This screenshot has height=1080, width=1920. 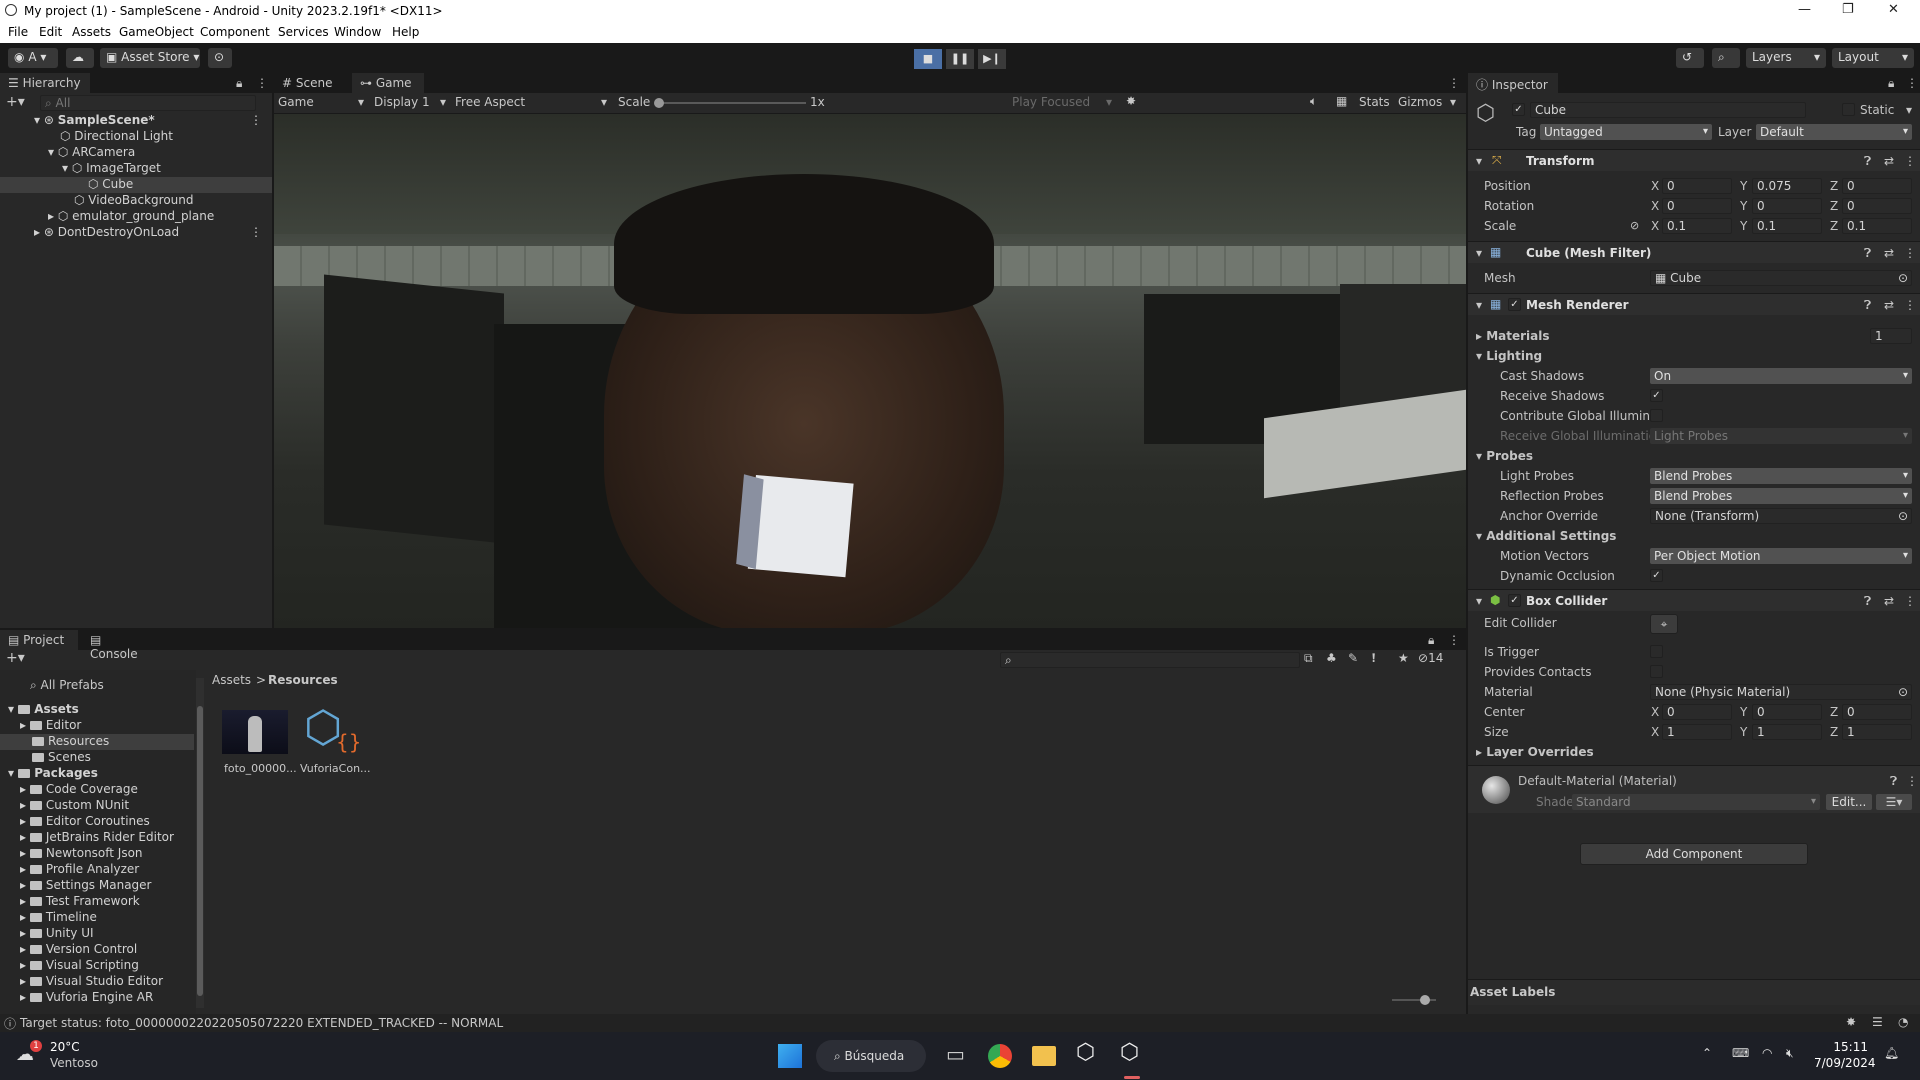 What do you see at coordinates (1373, 658) in the screenshot?
I see `info-icon: ❗︎` at bounding box center [1373, 658].